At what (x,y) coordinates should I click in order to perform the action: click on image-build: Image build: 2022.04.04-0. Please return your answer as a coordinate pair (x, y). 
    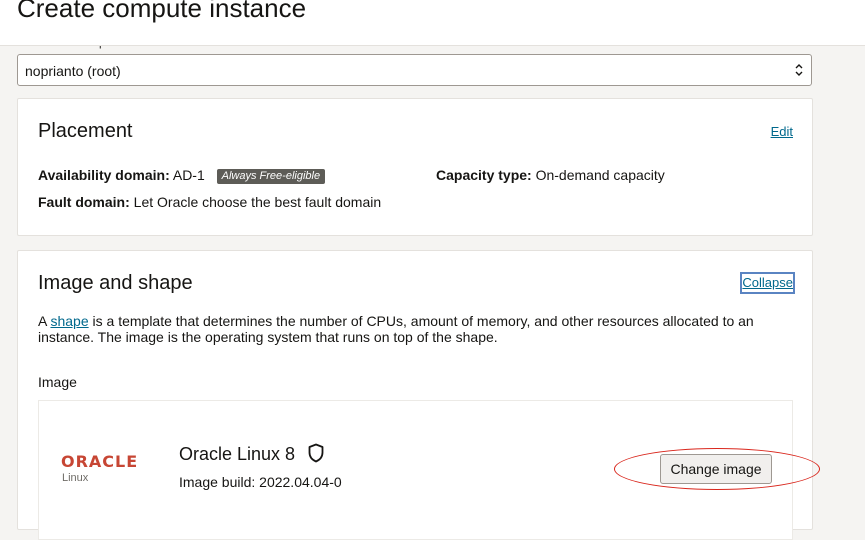
    Looking at the image, I should click on (260, 482).